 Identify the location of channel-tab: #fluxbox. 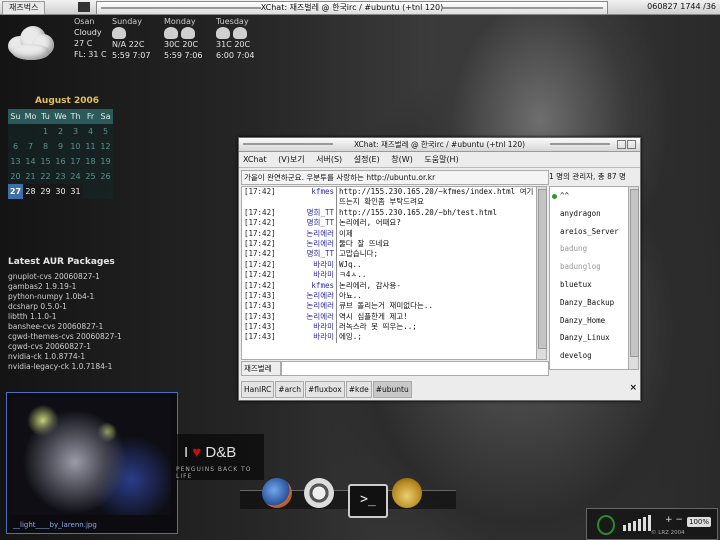
(324, 389).